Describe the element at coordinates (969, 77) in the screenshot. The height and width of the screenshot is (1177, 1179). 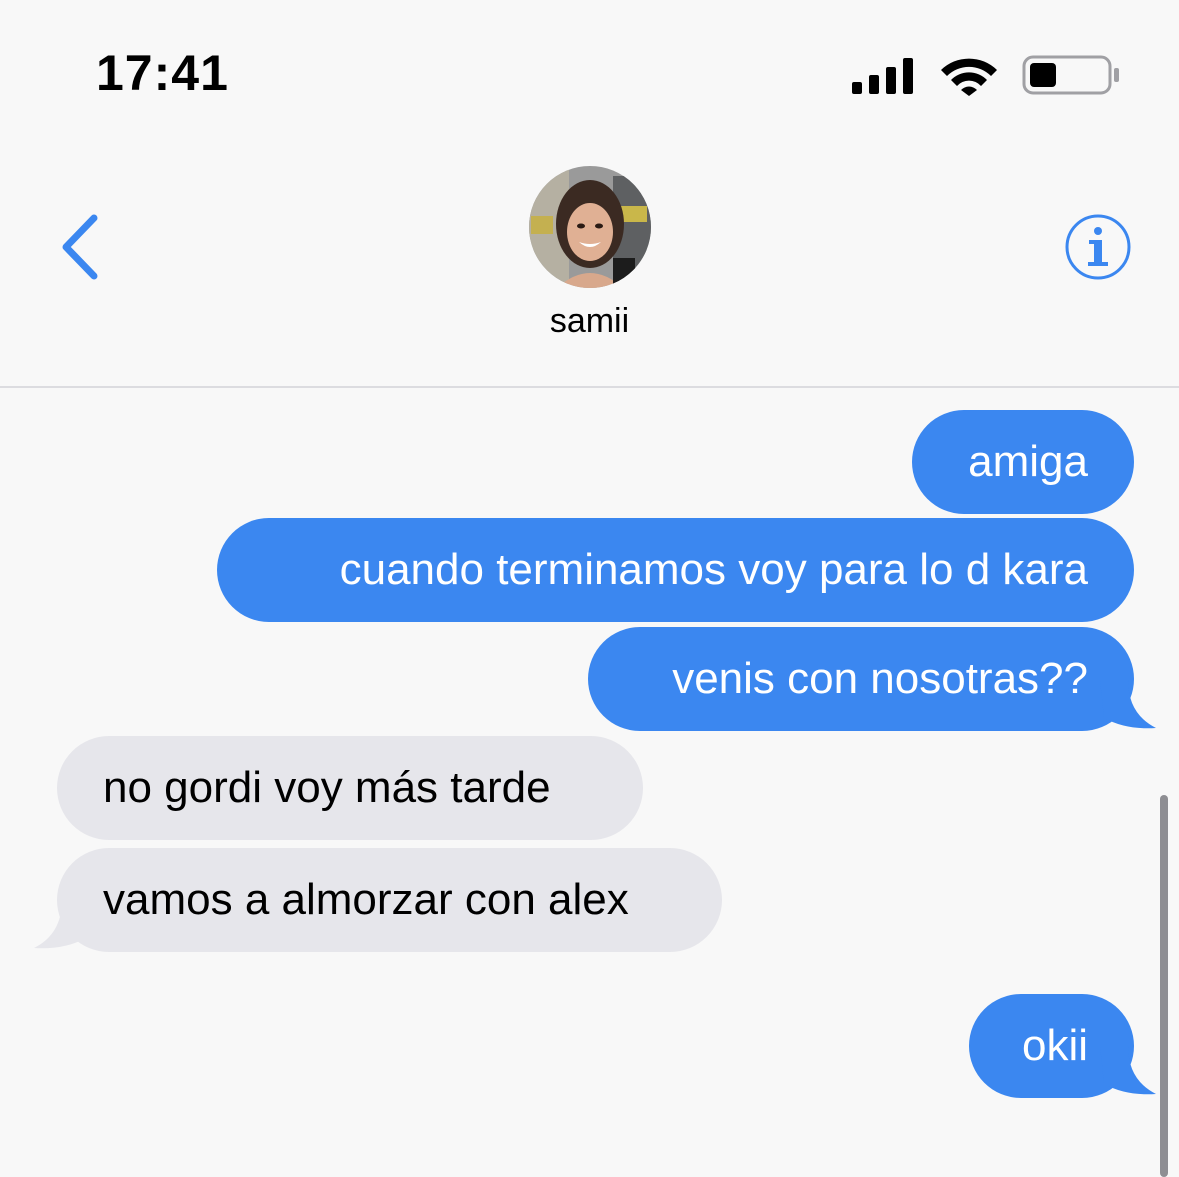
I see `wifi-icon` at that location.